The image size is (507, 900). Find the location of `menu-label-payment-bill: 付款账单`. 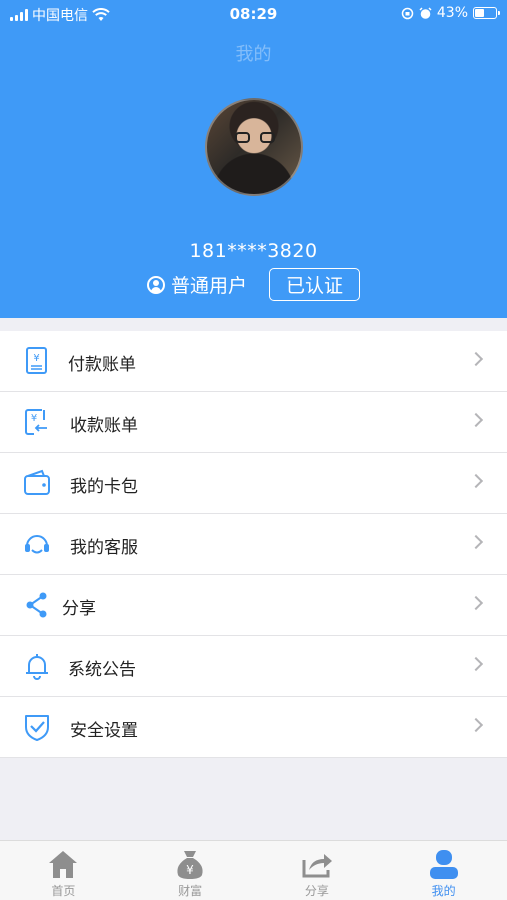

menu-label-payment-bill: 付款账单 is located at coordinates (102, 365).